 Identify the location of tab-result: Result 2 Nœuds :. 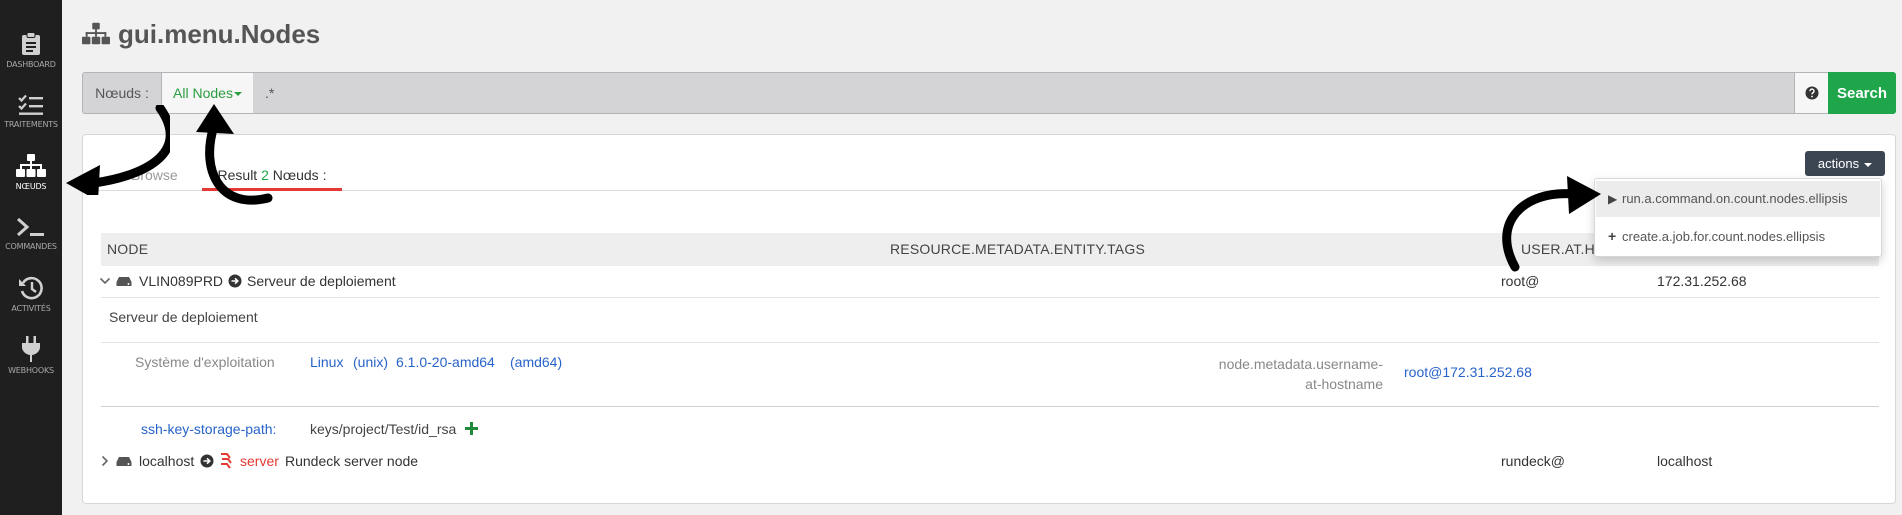
(272, 174).